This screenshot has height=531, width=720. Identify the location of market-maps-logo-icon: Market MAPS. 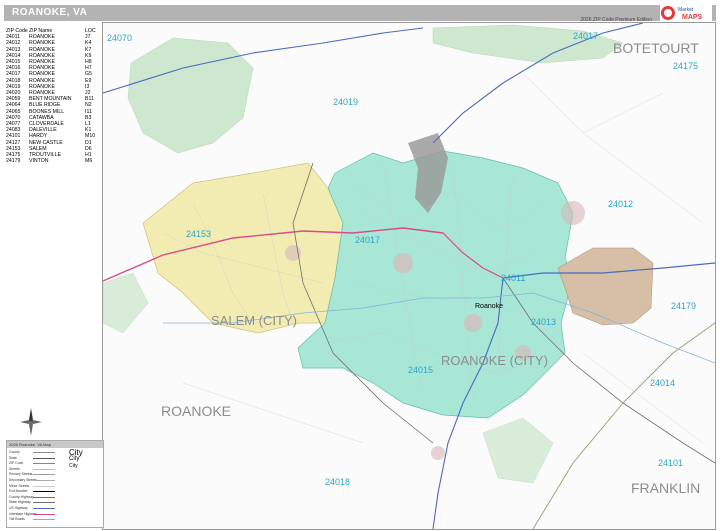
(686, 13).